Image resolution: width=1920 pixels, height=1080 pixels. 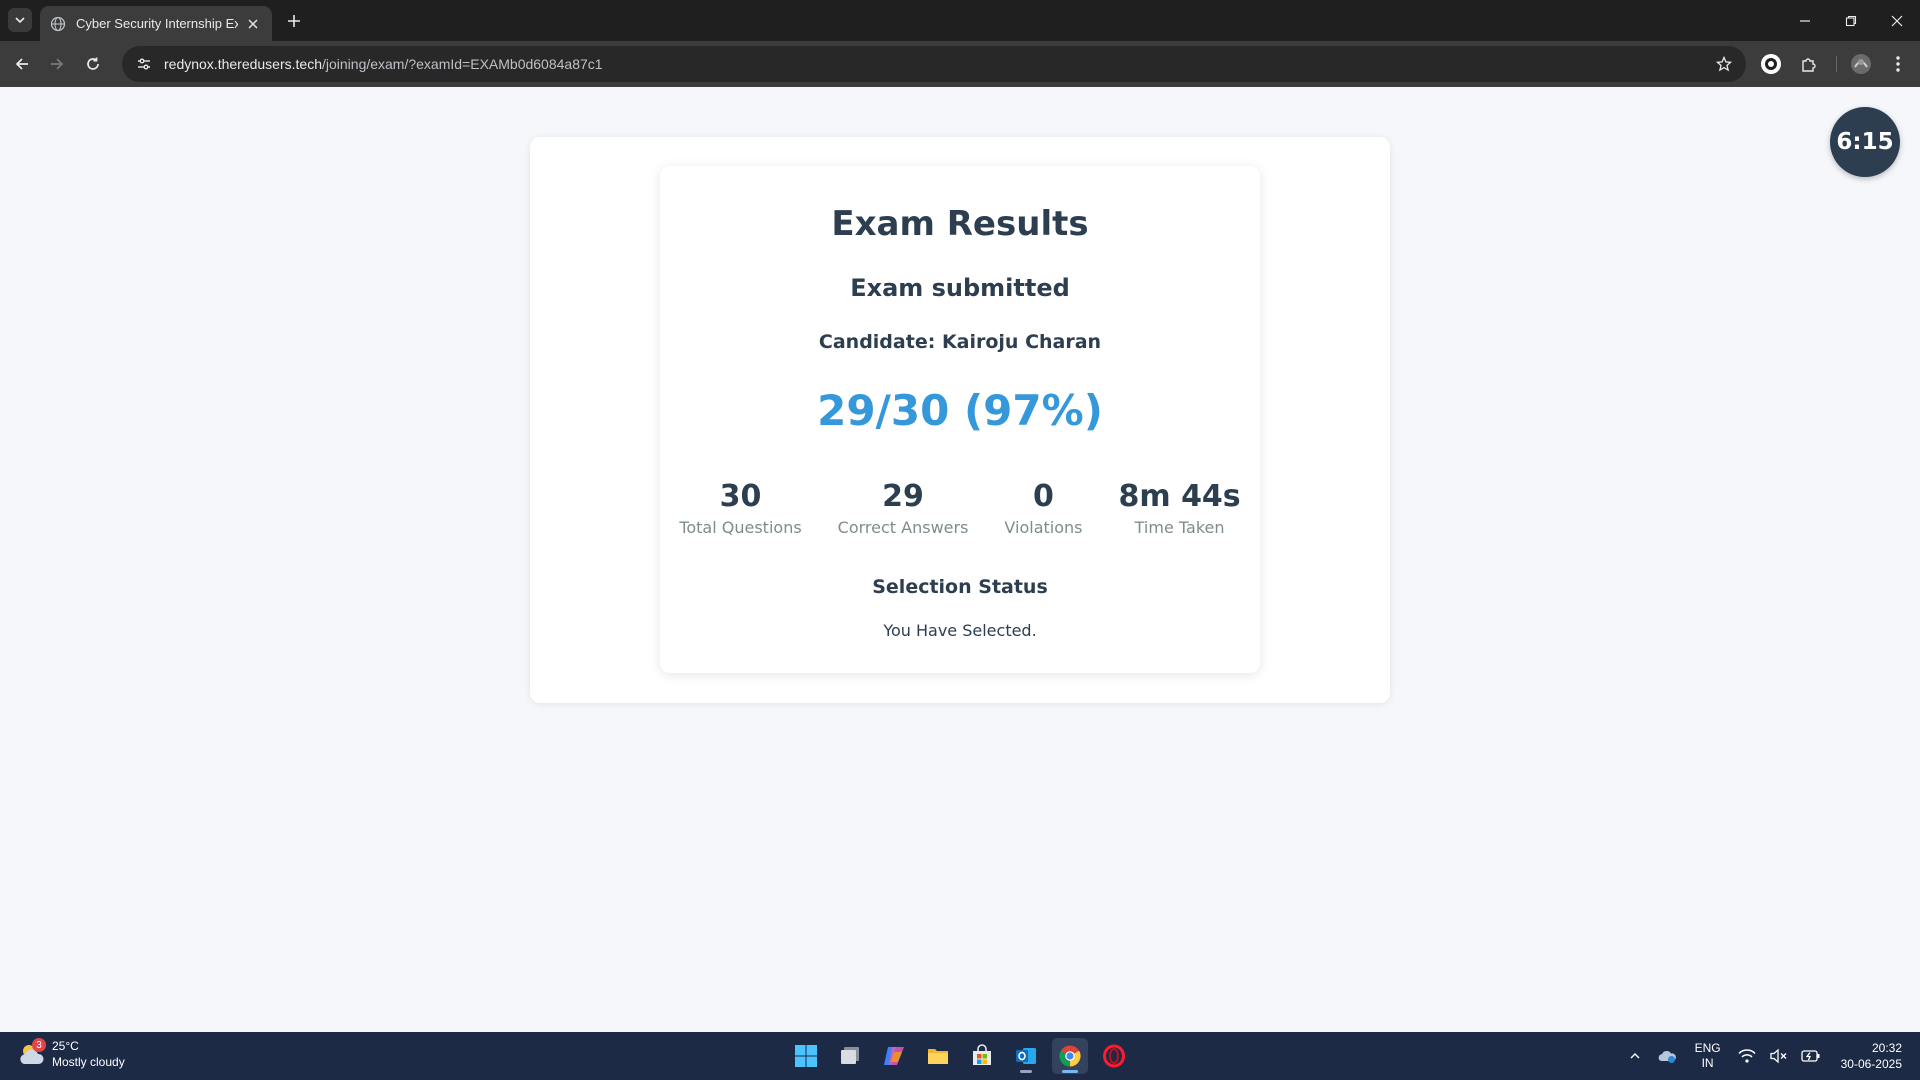 I want to click on url-host: redynox.theredusers.tech, so click(x=243, y=64).